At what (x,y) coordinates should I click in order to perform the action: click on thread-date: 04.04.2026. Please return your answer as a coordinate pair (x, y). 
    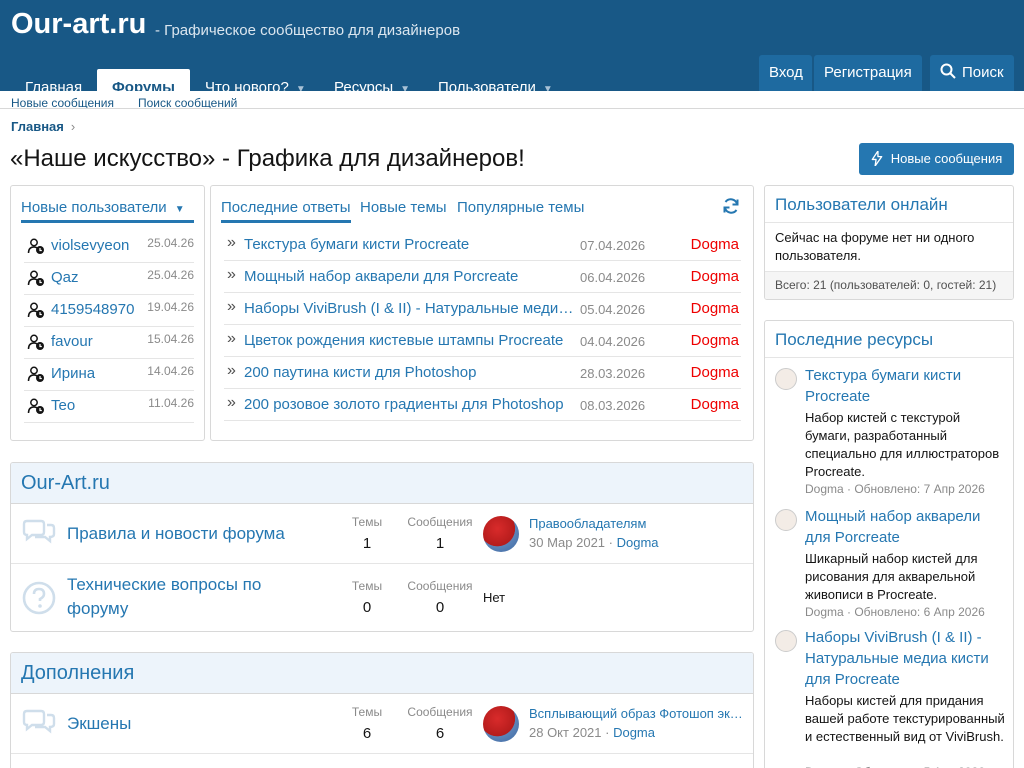
    Looking at the image, I should click on (613, 341).